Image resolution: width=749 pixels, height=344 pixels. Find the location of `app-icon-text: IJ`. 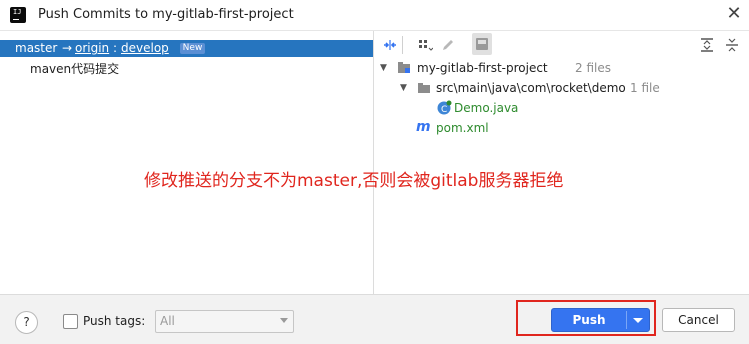

app-icon-text: IJ is located at coordinates (17, 12).